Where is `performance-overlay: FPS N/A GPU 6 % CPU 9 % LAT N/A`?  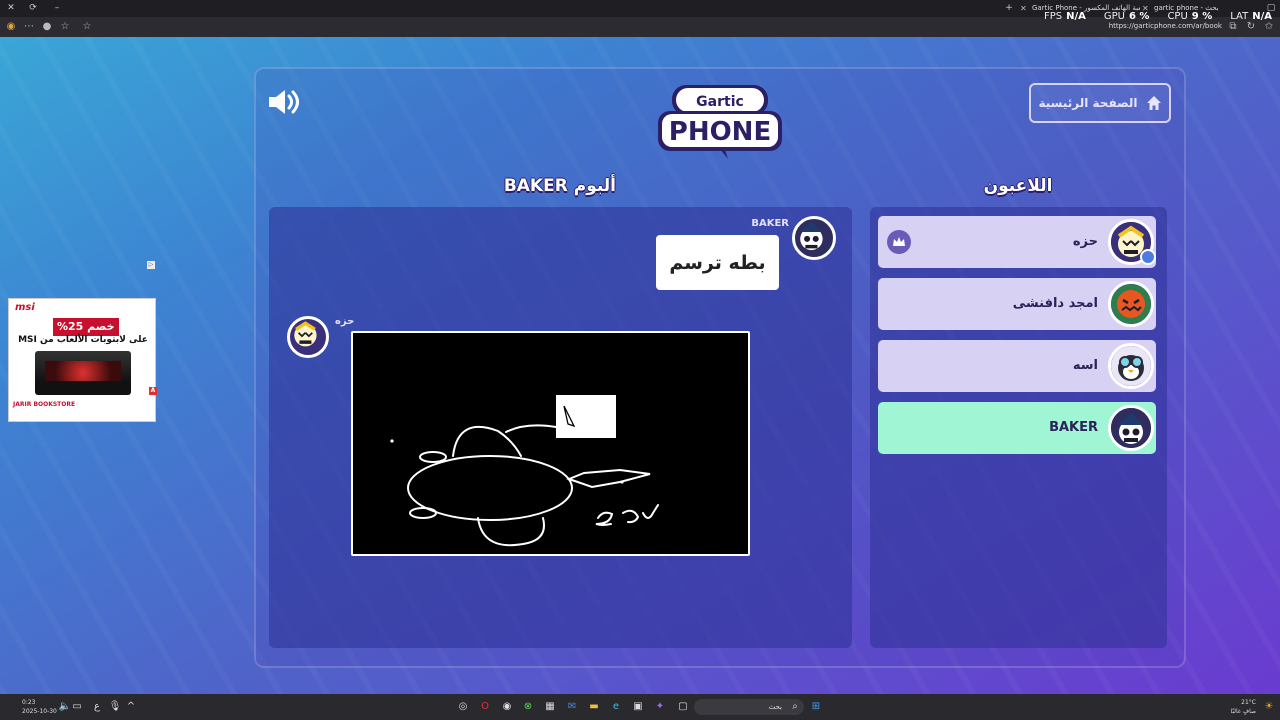
performance-overlay: FPS N/A GPU 6 % CPU 9 % LAT N/A is located at coordinates (1158, 16).